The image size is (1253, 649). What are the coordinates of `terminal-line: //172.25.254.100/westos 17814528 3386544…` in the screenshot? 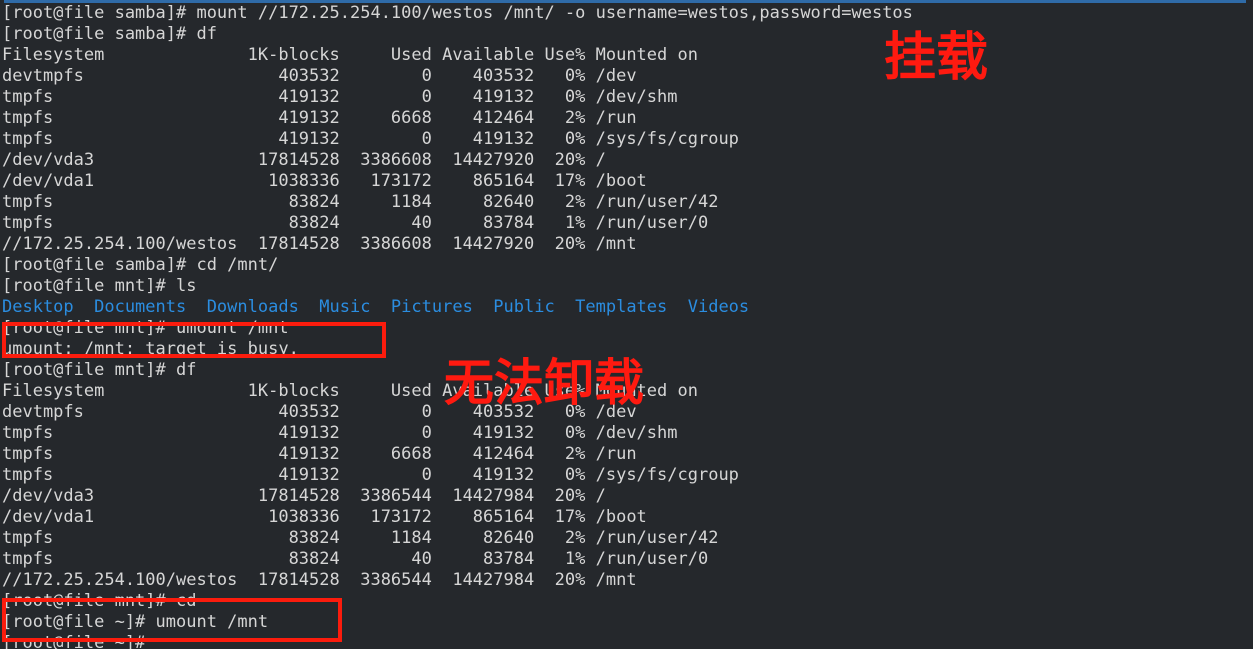 It's located at (319, 580).